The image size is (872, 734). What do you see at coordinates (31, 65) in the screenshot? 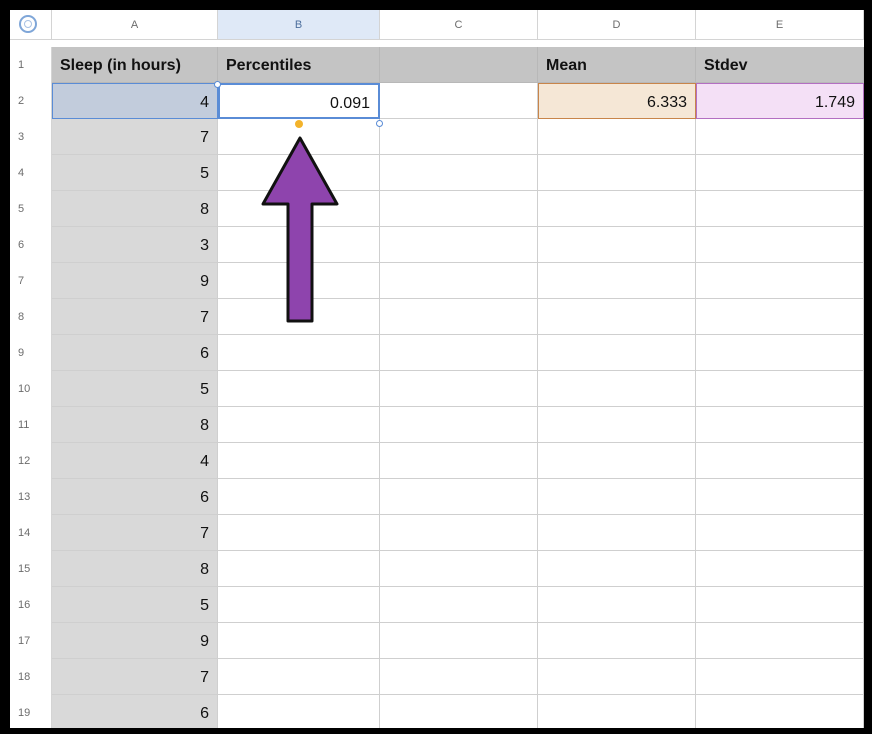
I see `row-header-1: 1` at bounding box center [31, 65].